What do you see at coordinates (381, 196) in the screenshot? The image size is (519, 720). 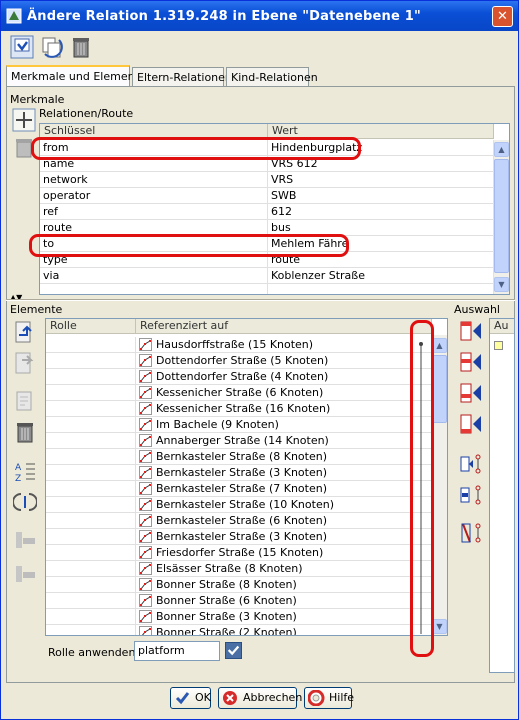 I see `tag-value-cell: SWB` at bounding box center [381, 196].